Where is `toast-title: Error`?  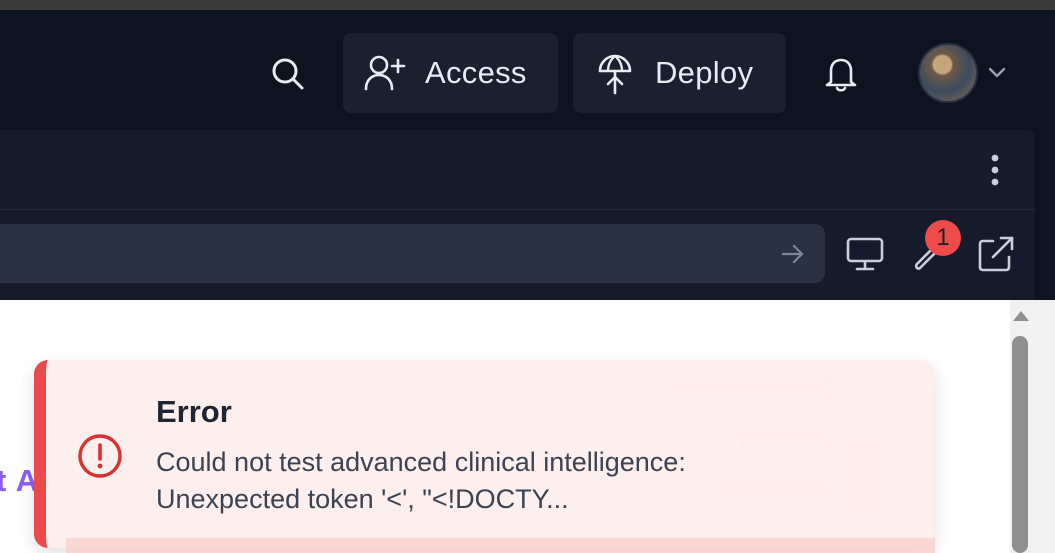 toast-title: Error is located at coordinates (194, 411).